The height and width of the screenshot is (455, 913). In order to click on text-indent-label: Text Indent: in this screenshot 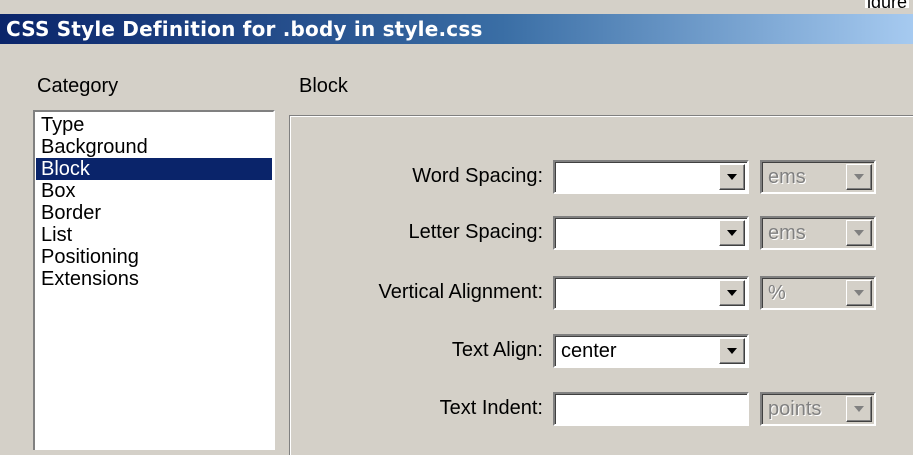, I will do `click(491, 408)`.